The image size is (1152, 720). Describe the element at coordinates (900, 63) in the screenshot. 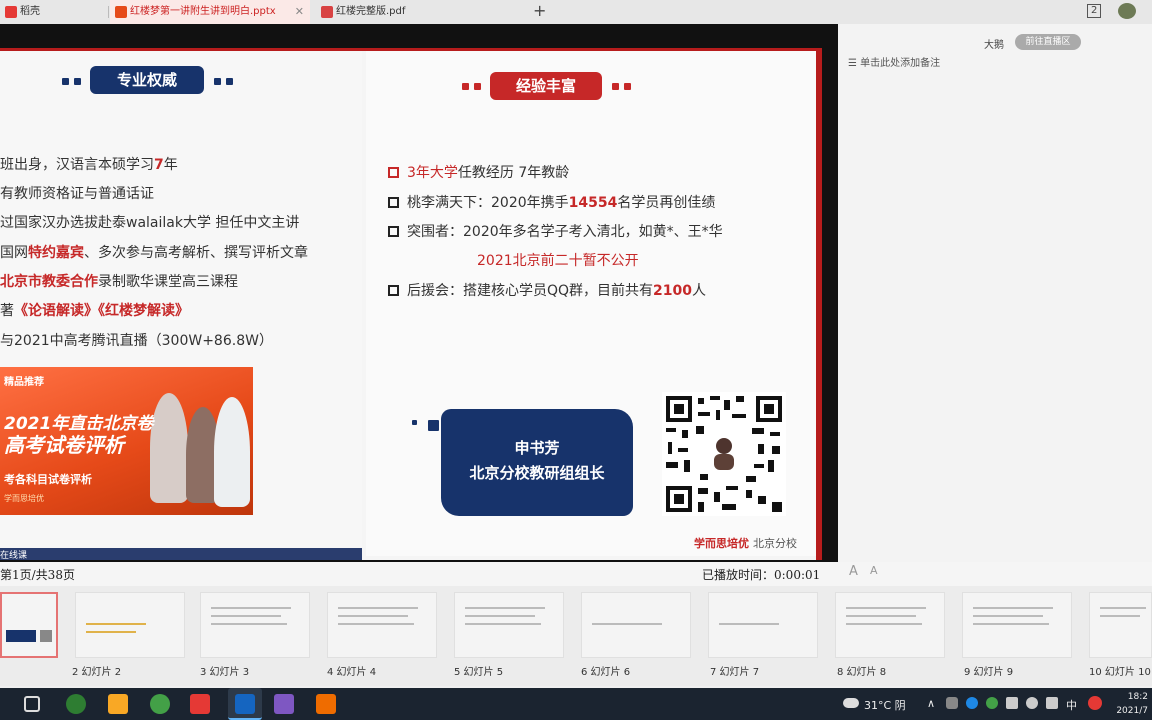

I see `notes-placeholder: 单击此处添加备注` at that location.